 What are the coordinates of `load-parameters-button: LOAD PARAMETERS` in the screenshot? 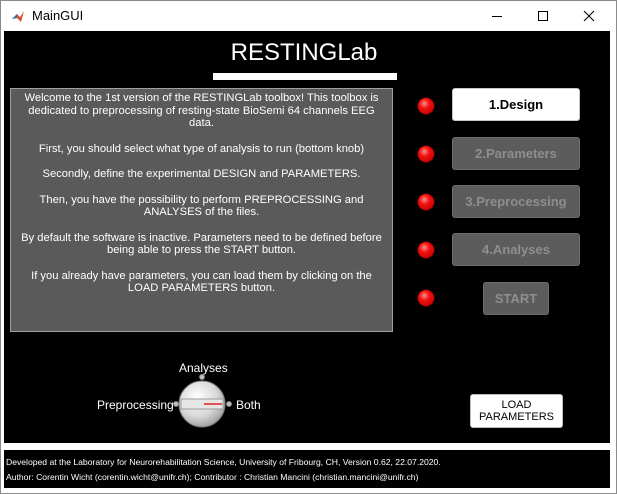 It's located at (516, 411).